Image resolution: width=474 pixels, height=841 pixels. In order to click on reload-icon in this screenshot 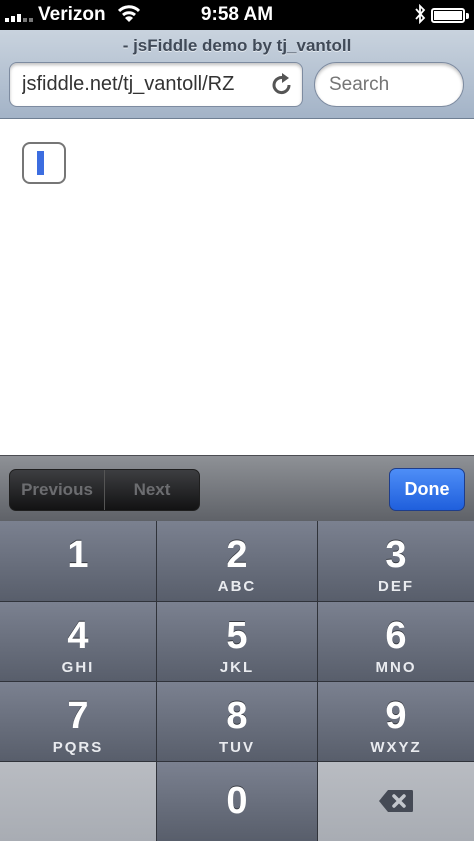, I will do `click(282, 87)`.